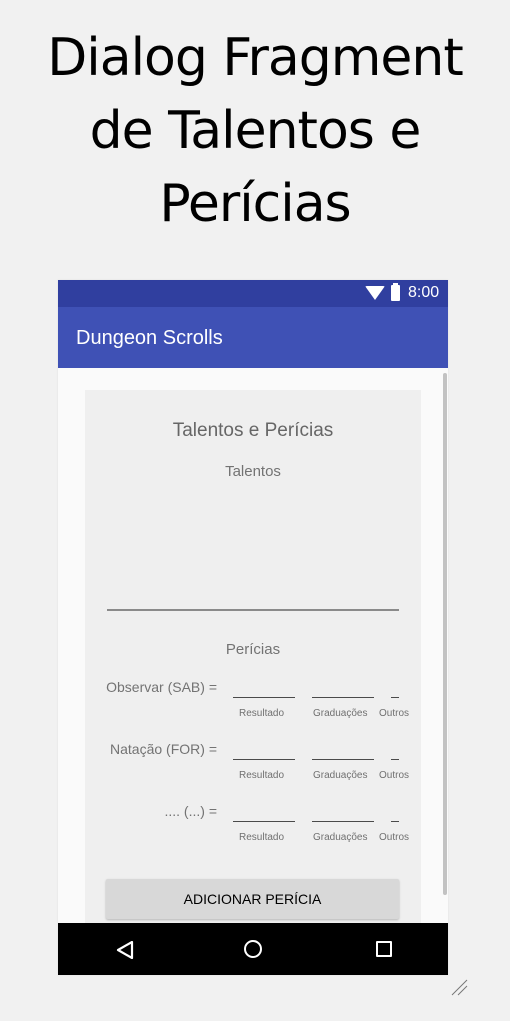 The width and height of the screenshot is (510, 1021). I want to click on dialog-title: Talentos e Perícias, so click(253, 430).